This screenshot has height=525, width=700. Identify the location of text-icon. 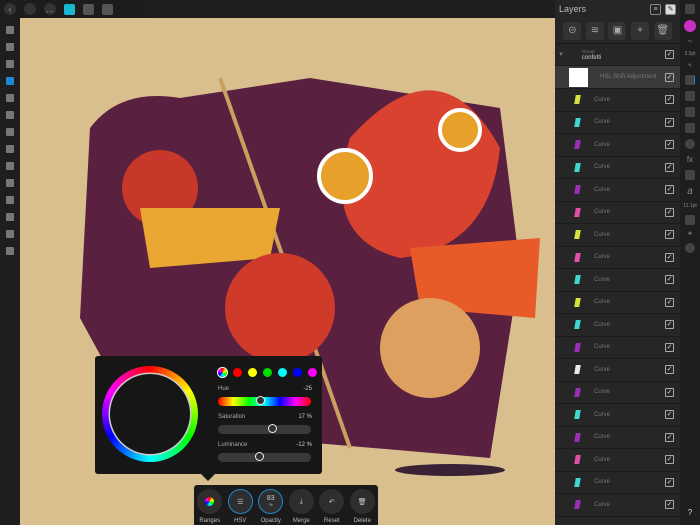
(10, 234).